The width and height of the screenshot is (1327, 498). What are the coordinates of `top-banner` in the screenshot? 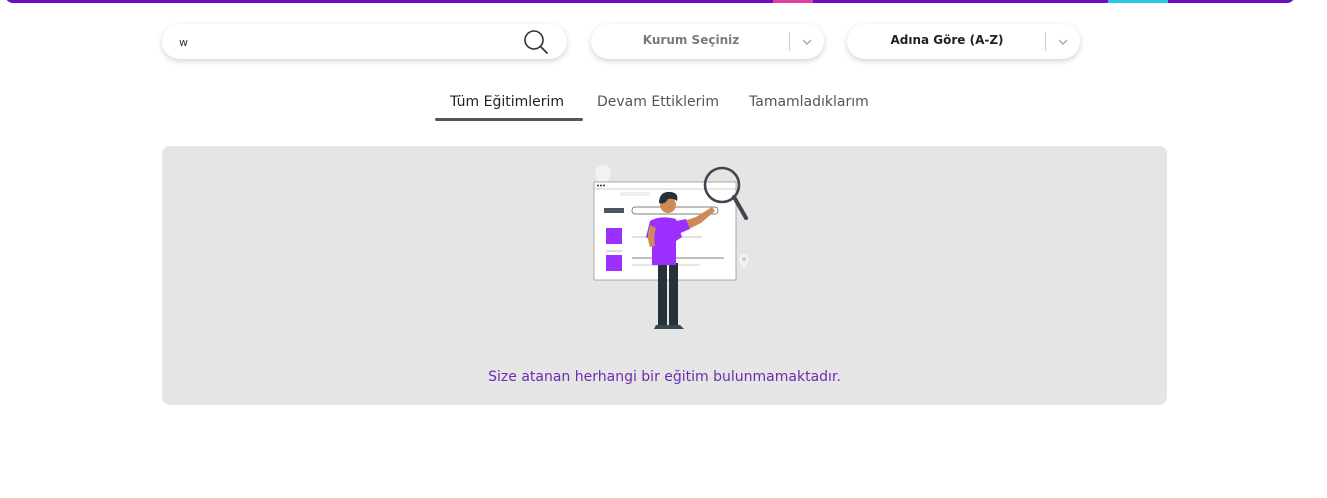 It's located at (663, 2).